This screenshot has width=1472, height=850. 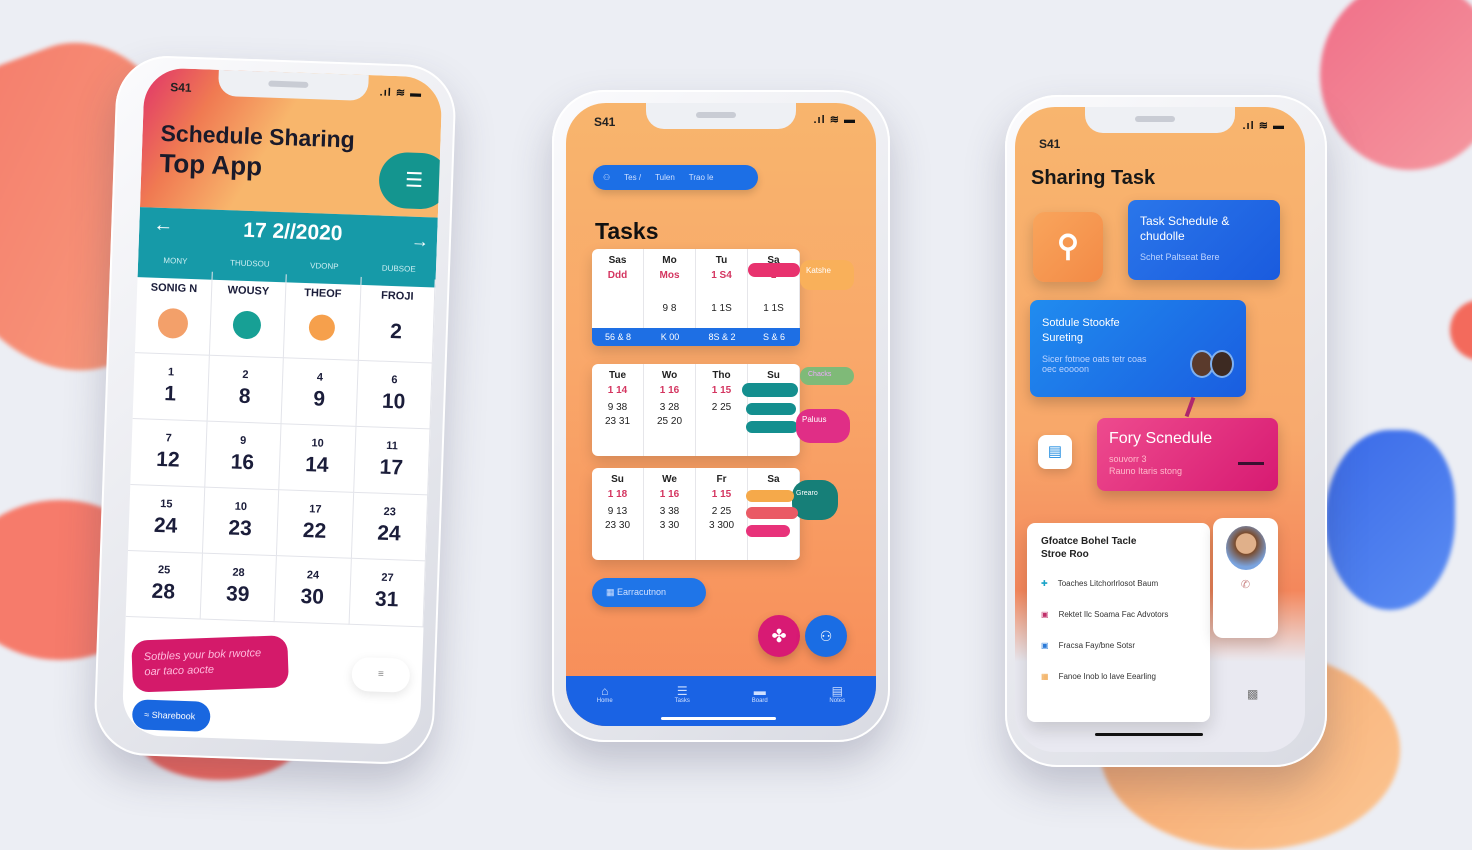 I want to click on side-label-bubble: Paluus, so click(x=823, y=426).